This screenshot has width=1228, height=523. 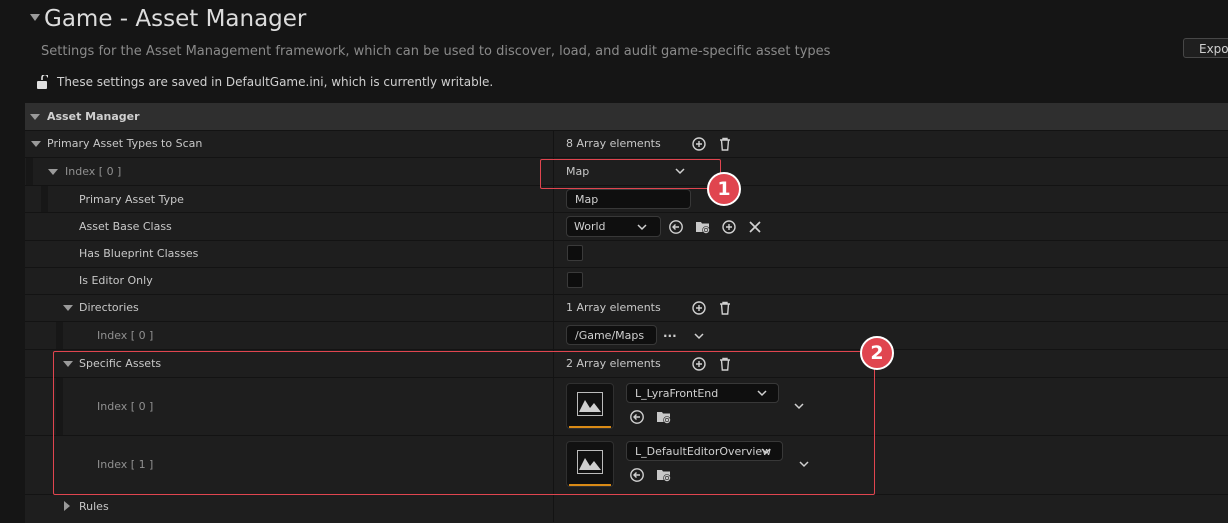 I want to click on callout-badge-1: 1, so click(x=724, y=189).